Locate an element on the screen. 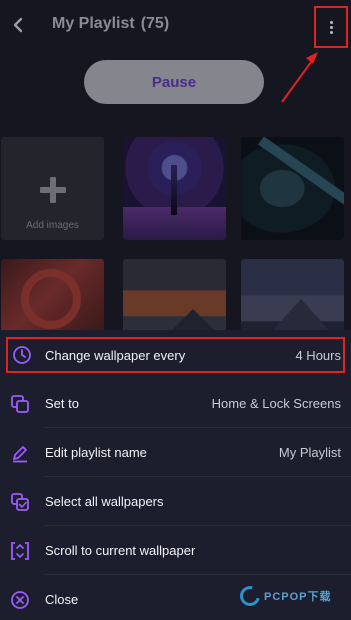  option-value: My Playlist is located at coordinates (309, 452).